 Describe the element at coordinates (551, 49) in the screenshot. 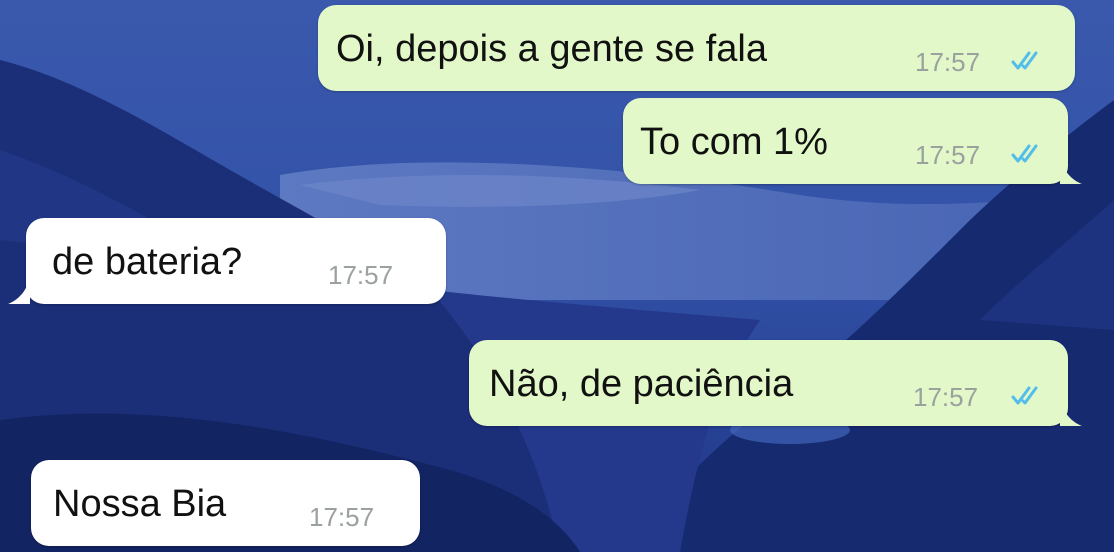

I see `message-text: Oi, depois a gente se fala` at that location.